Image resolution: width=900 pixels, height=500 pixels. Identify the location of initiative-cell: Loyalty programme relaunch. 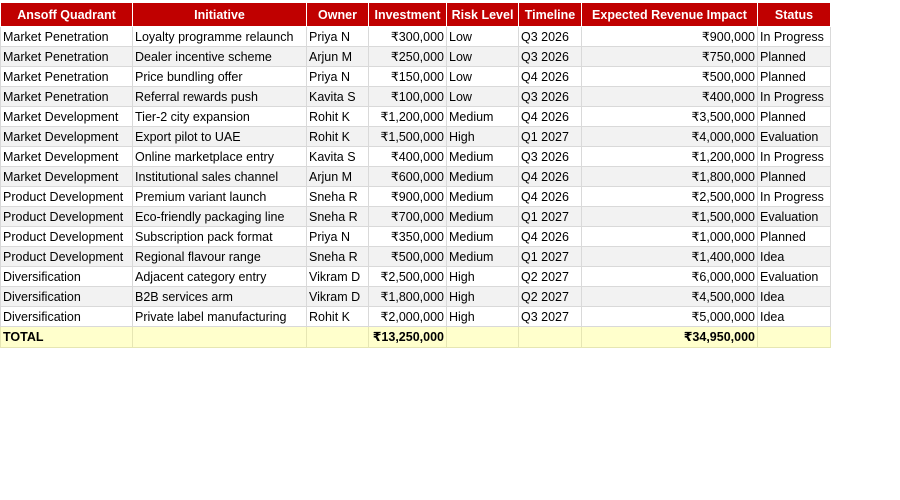
(219, 36).